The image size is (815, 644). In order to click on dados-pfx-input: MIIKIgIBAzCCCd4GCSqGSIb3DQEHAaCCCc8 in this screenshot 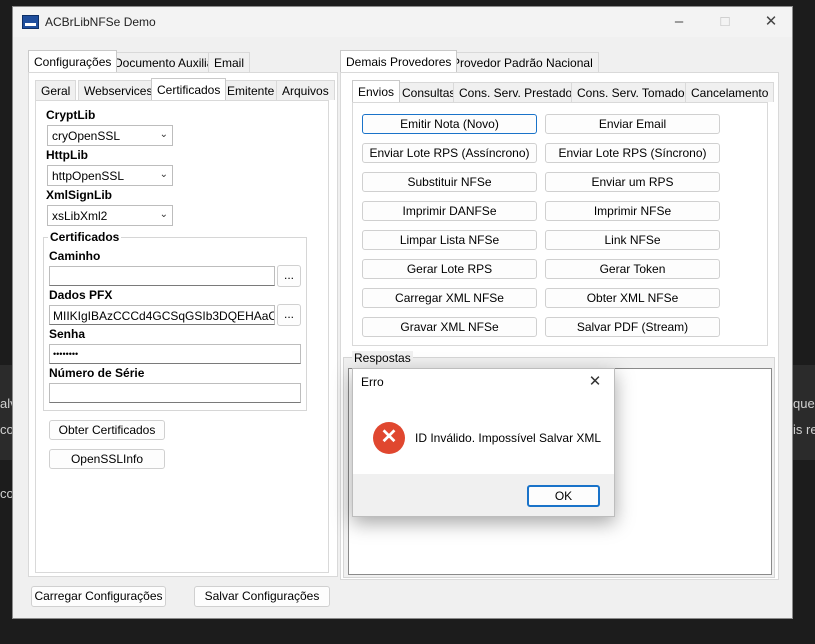, I will do `click(162, 315)`.